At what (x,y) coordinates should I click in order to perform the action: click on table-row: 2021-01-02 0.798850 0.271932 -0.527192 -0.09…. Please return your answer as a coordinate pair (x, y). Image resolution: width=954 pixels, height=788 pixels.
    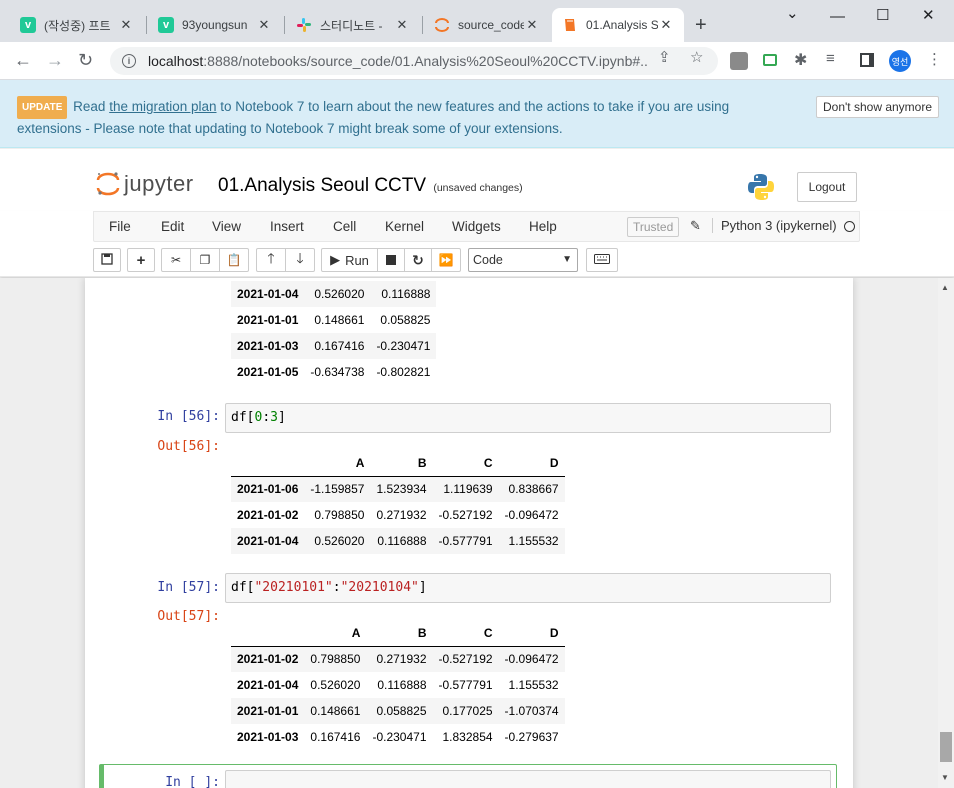
    Looking at the image, I should click on (398, 659).